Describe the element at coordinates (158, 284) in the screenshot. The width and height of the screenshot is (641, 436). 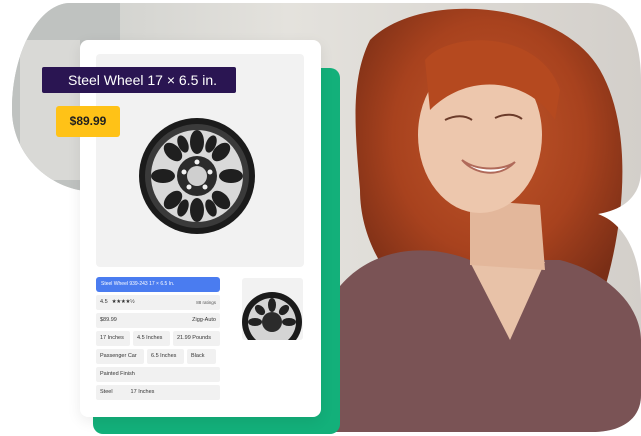
I see `listing-title: Steel Wheel 939-243 17 × 6.5 In.` at that location.